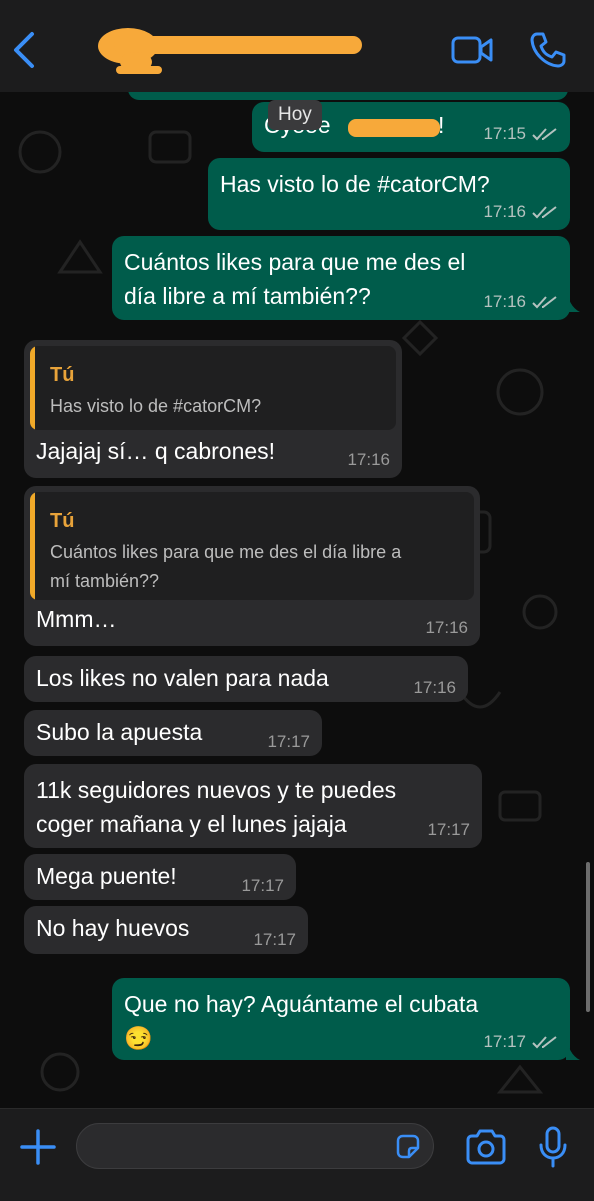 This screenshot has width=594, height=1201. I want to click on message-text-line: Cuántos likes para que me des el, so click(295, 262).